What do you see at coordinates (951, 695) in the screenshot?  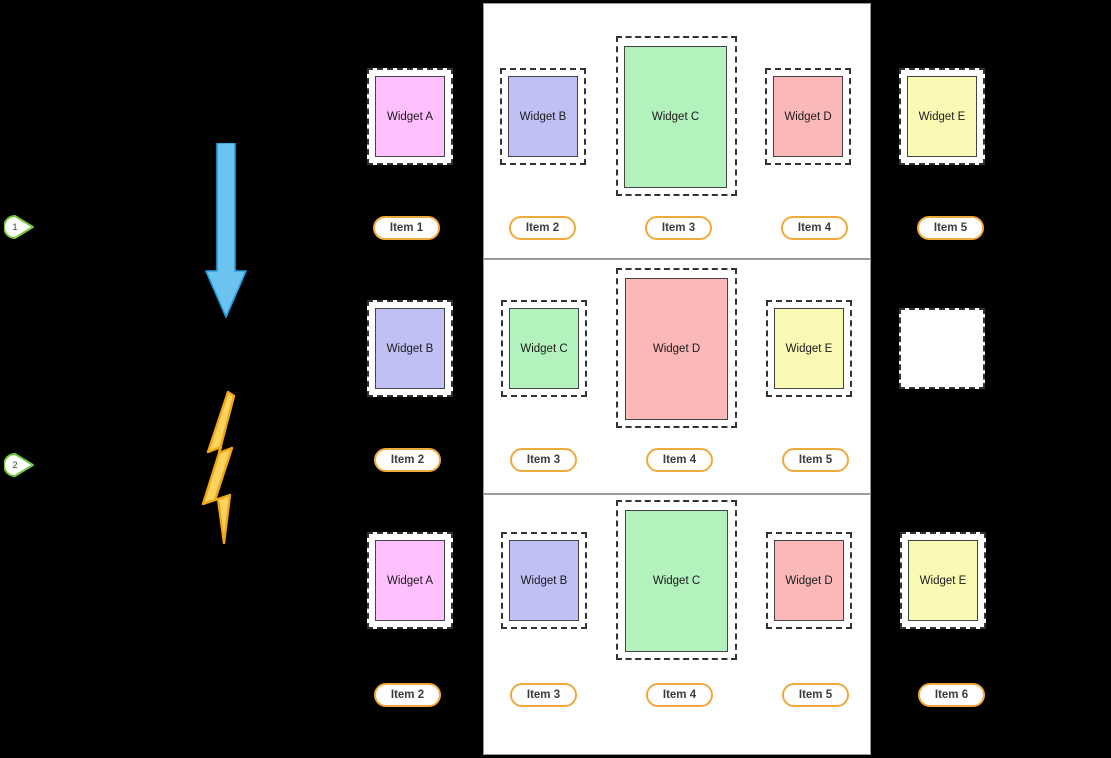 I see `item-pill: Item 6` at bounding box center [951, 695].